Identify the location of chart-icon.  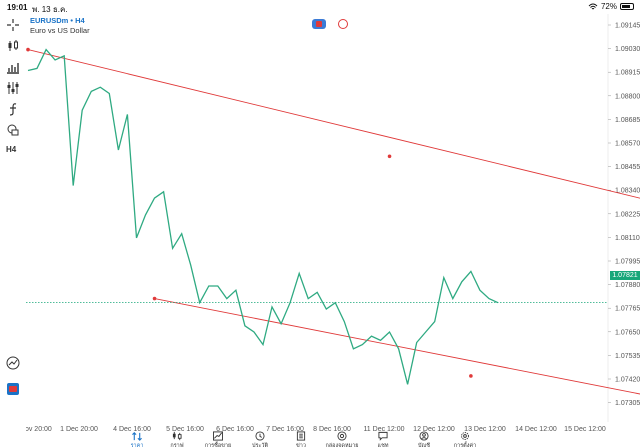
(177, 436).